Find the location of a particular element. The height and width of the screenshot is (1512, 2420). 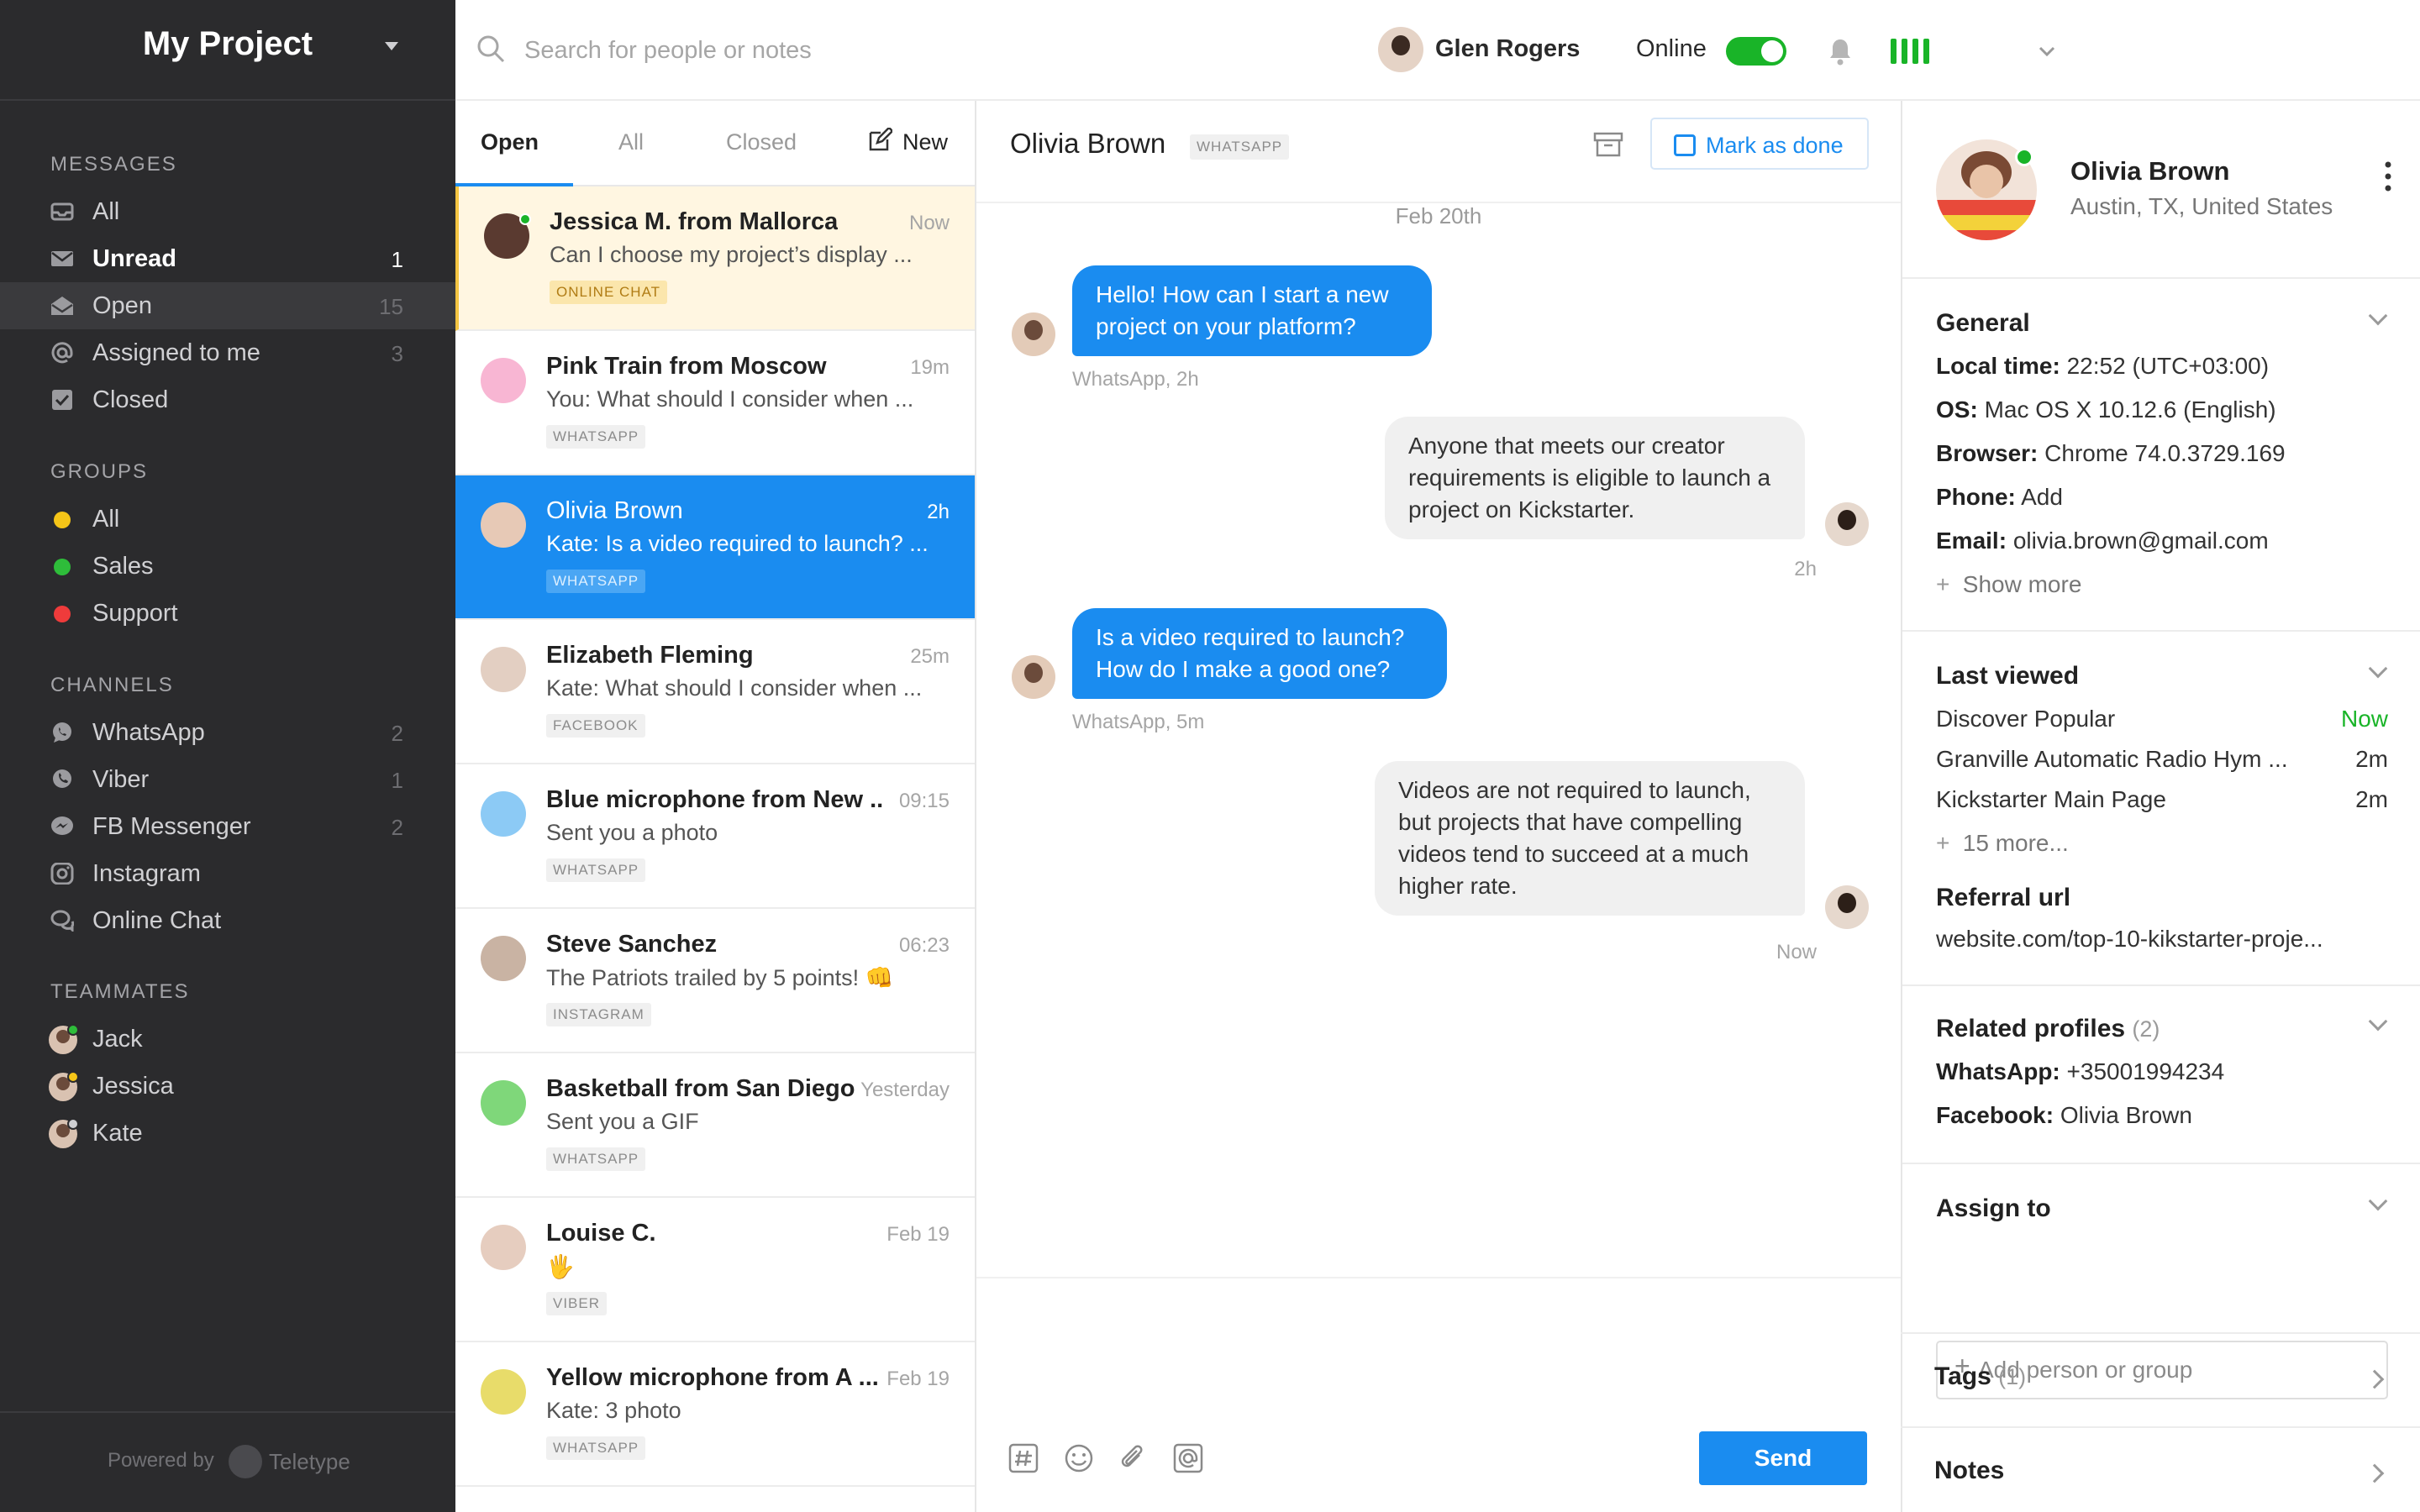

sidebar-item-group-support: Support is located at coordinates (227, 613).